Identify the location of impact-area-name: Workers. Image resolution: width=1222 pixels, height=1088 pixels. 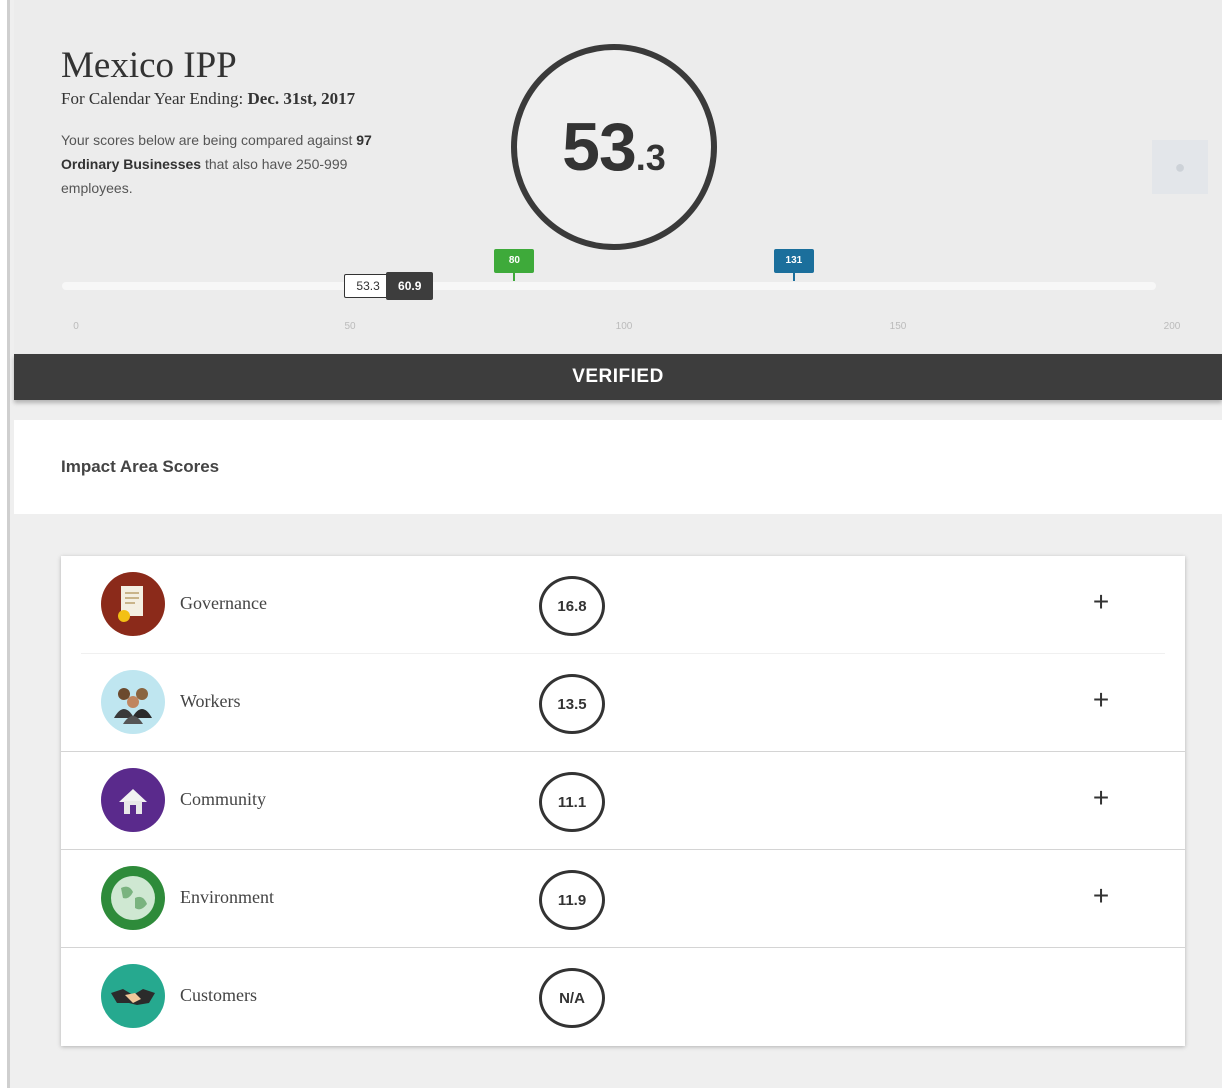
(210, 701).